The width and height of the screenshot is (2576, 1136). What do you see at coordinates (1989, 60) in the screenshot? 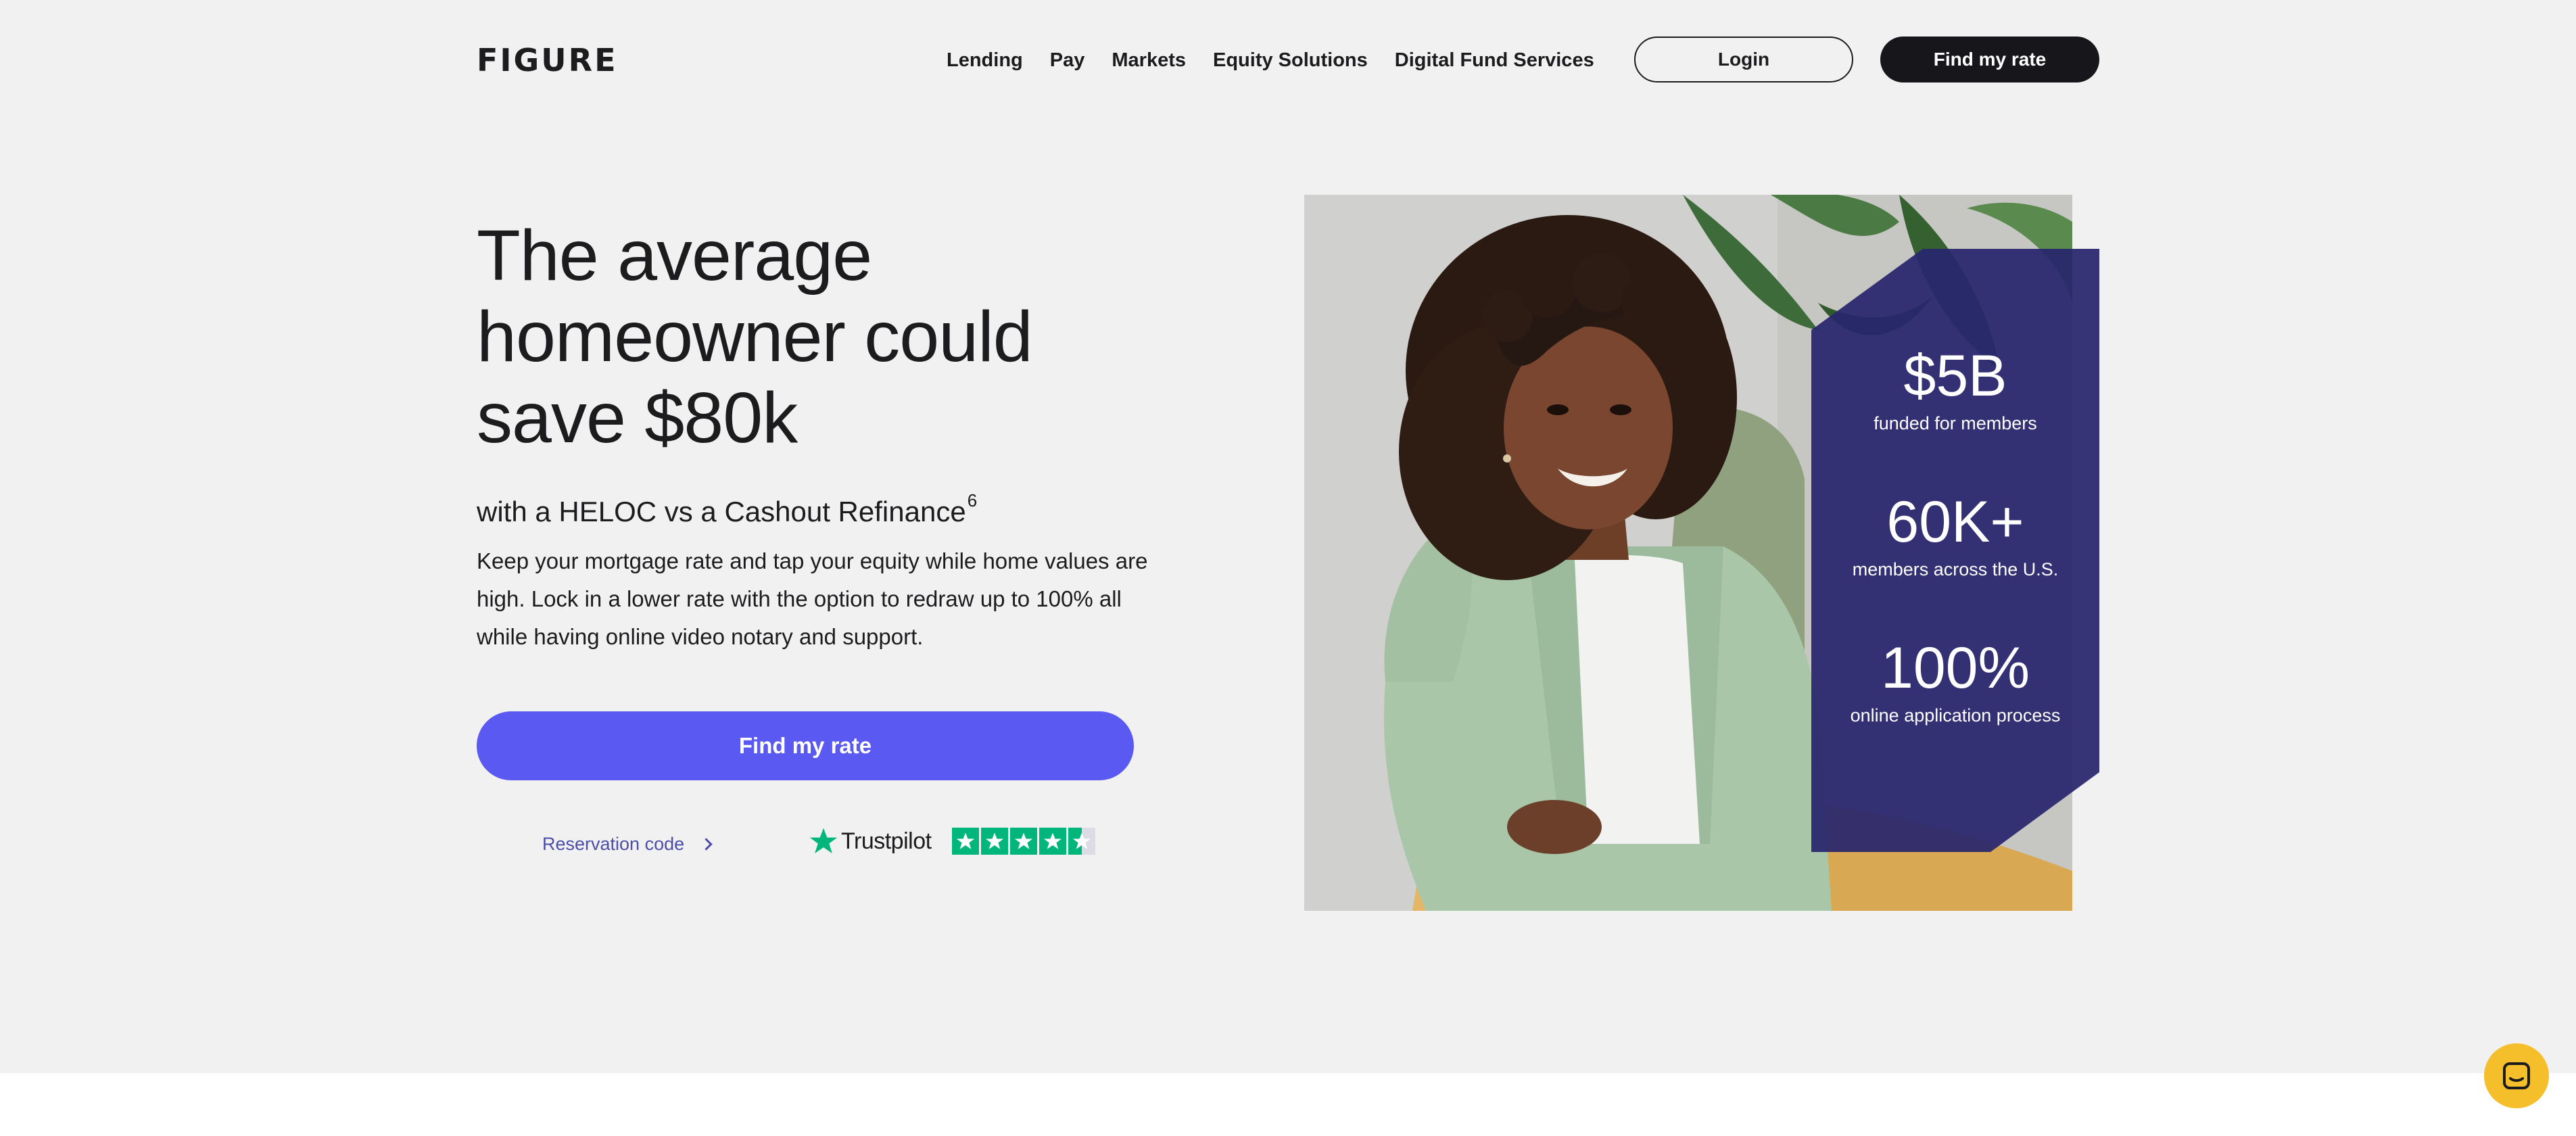
I see `header-find-my-rate-button: Find my rate` at bounding box center [1989, 60].